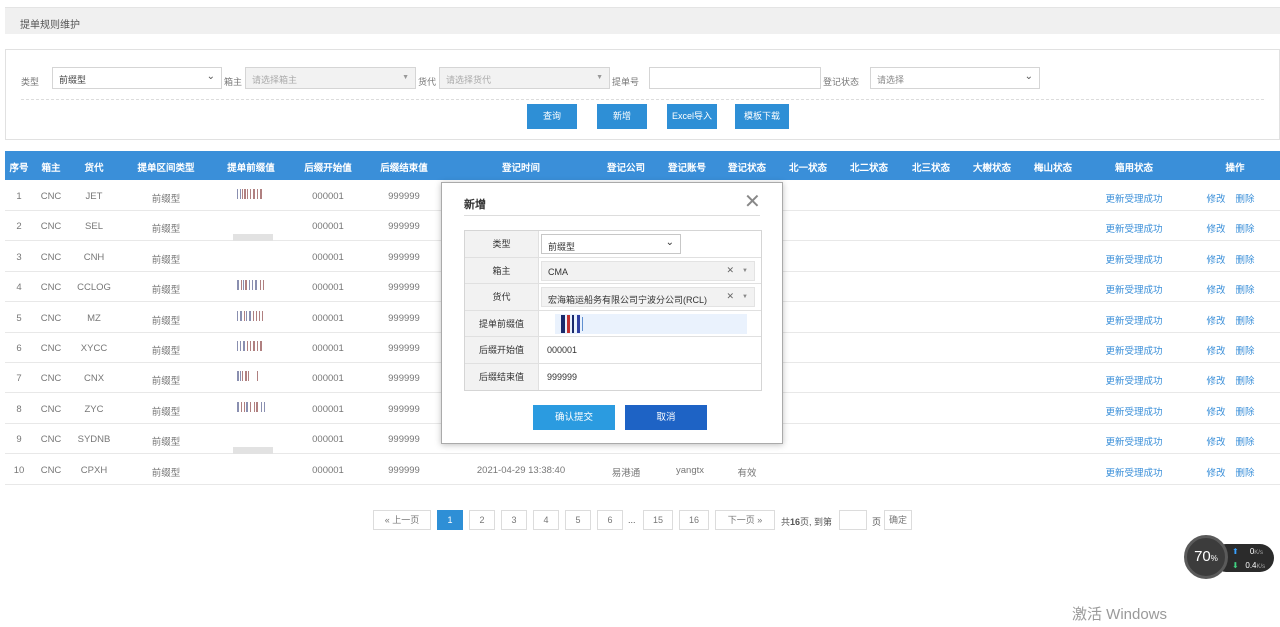 The width and height of the screenshot is (1280, 627). What do you see at coordinates (578, 520) in the screenshot?
I see `page-button: 5` at bounding box center [578, 520].